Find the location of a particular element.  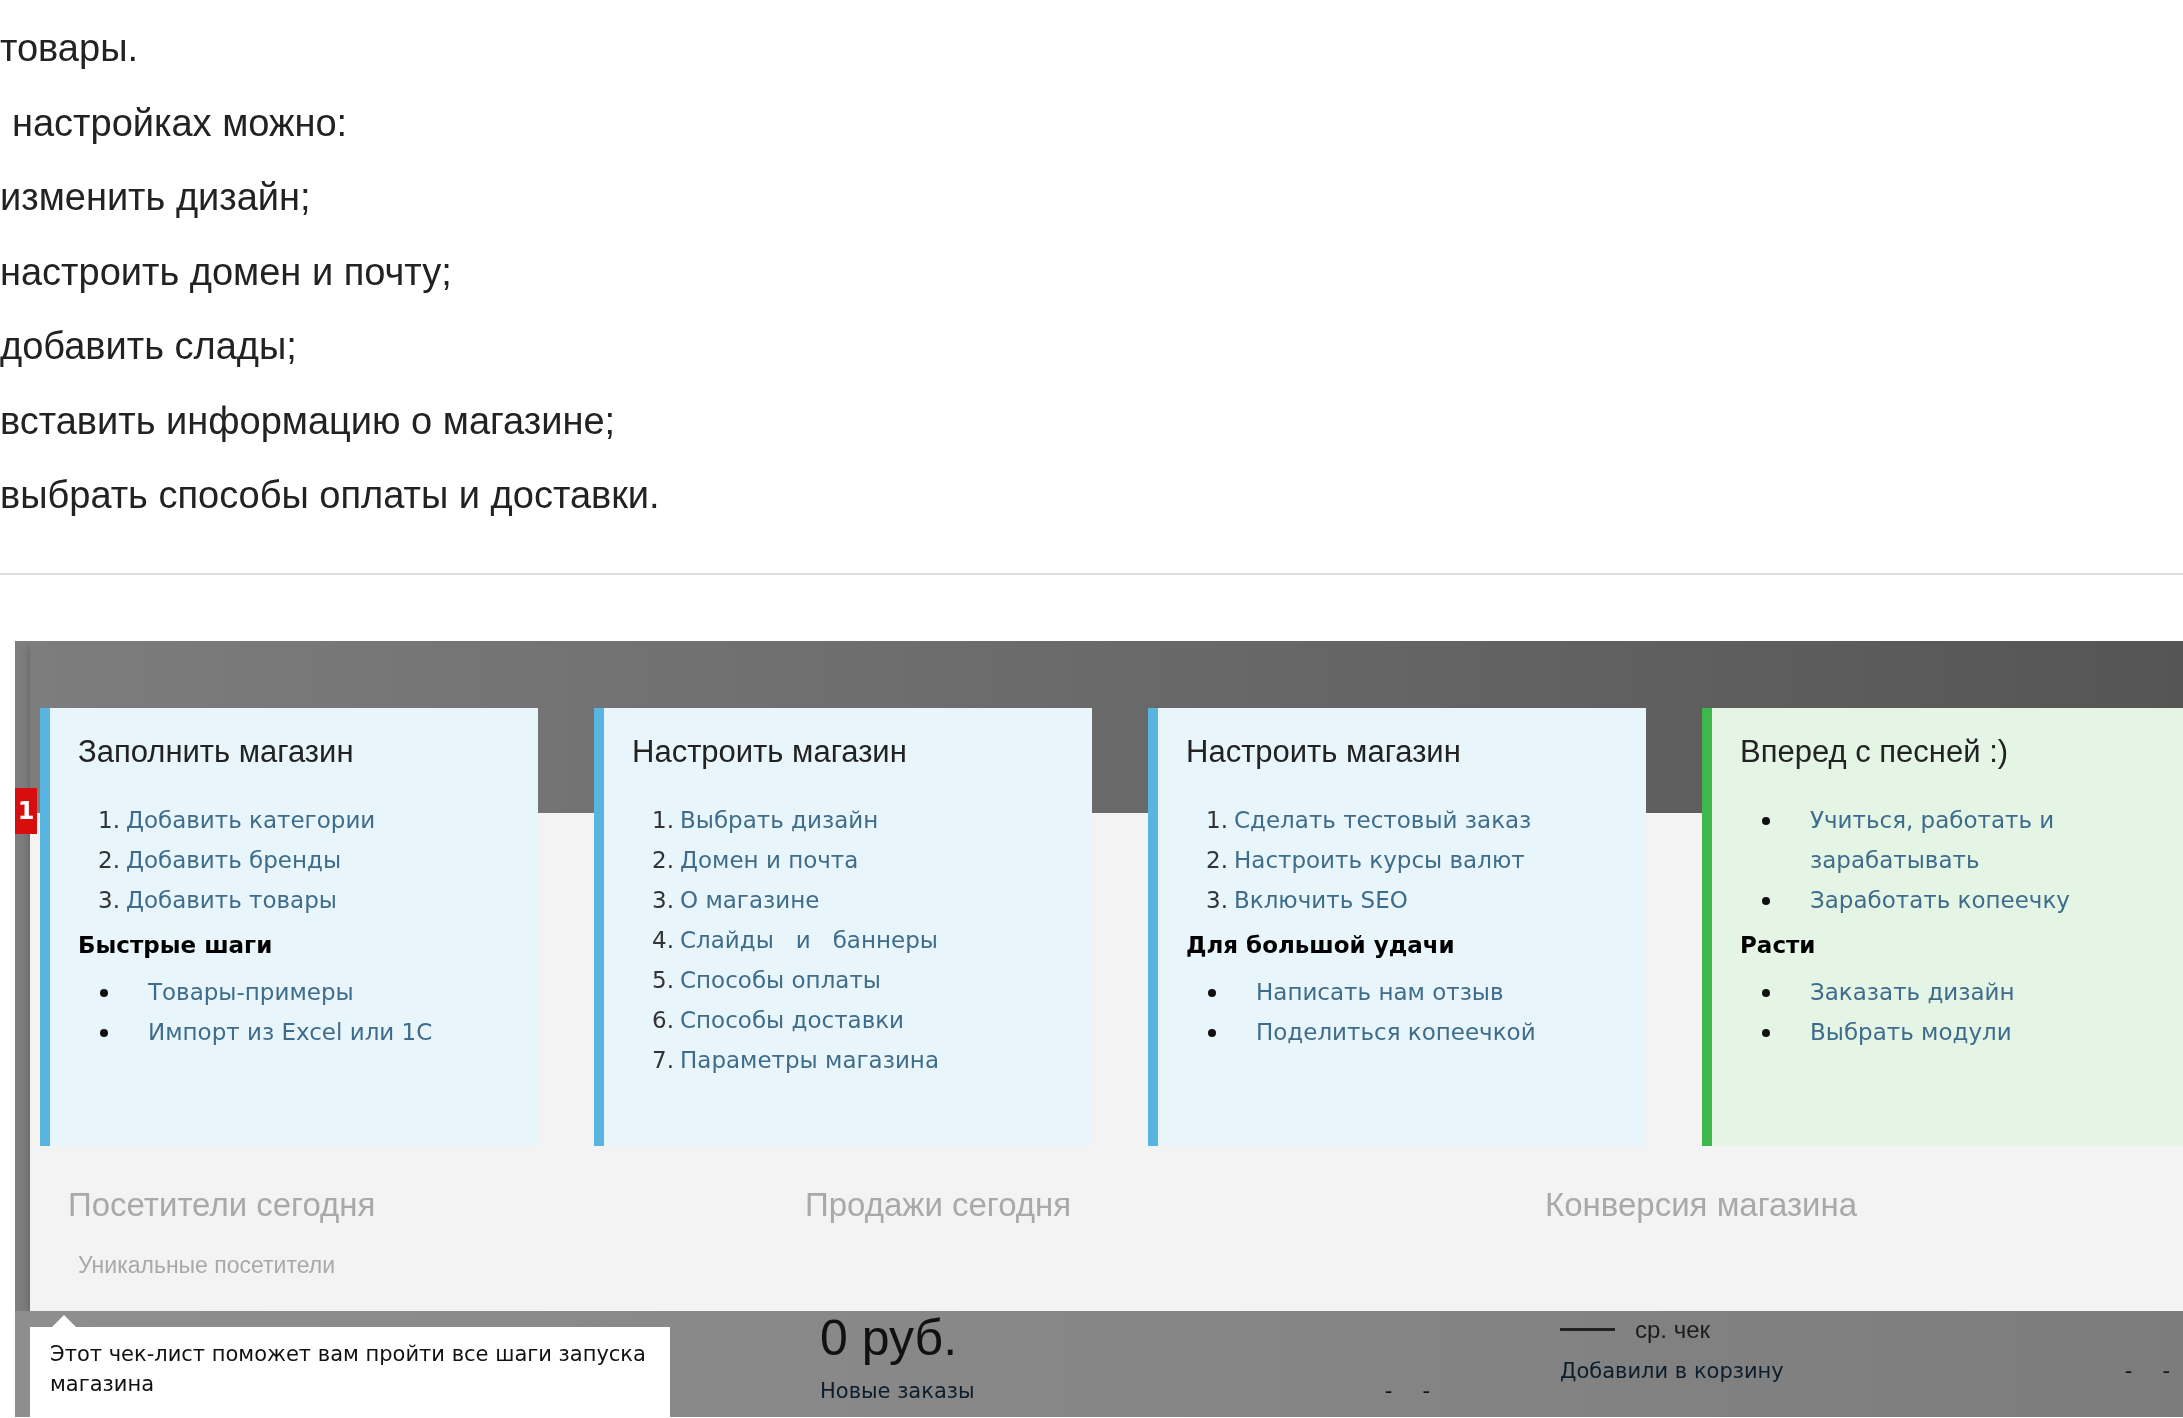

step-link: Товары-примеры is located at coordinates (251, 991).